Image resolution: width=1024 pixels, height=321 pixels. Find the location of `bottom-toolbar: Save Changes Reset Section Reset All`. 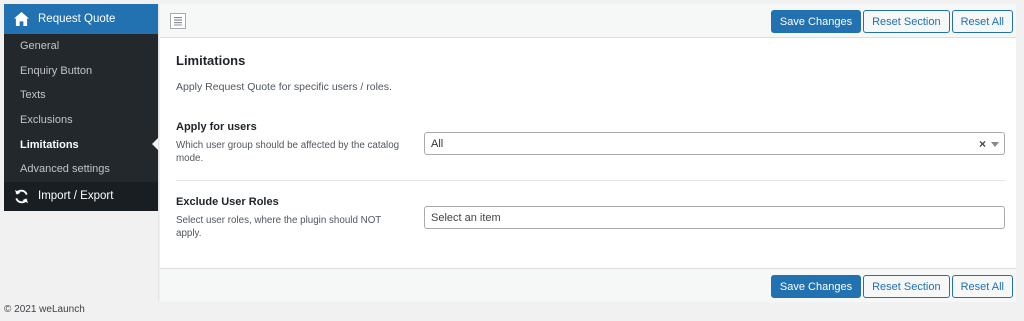

bottom-toolbar: Save Changes Reset Section Reset All is located at coordinates (588, 285).